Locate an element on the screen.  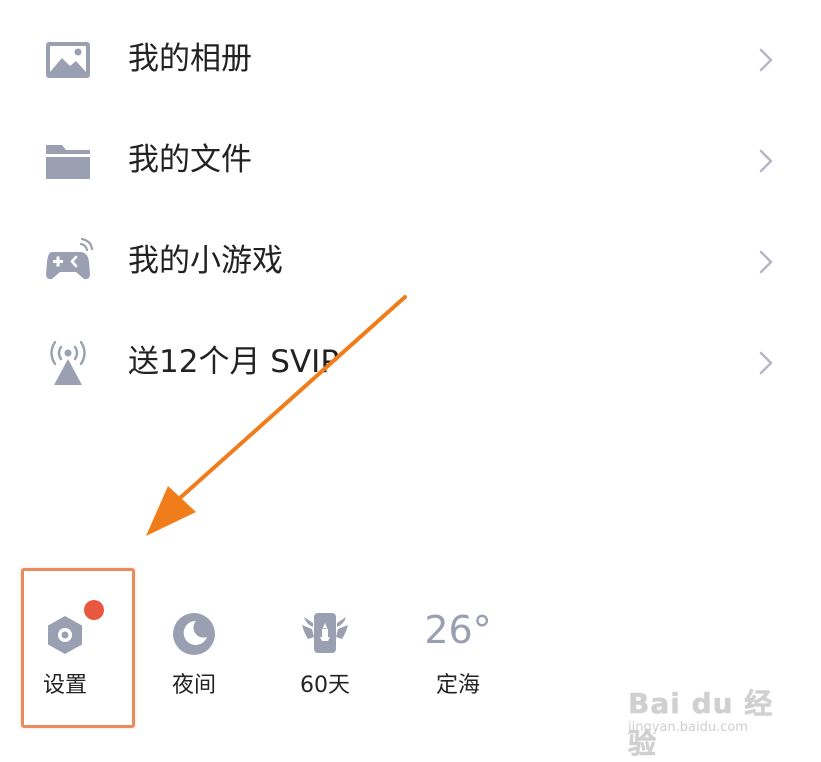
night-mode-label: 夜间 is located at coordinates (193, 685).